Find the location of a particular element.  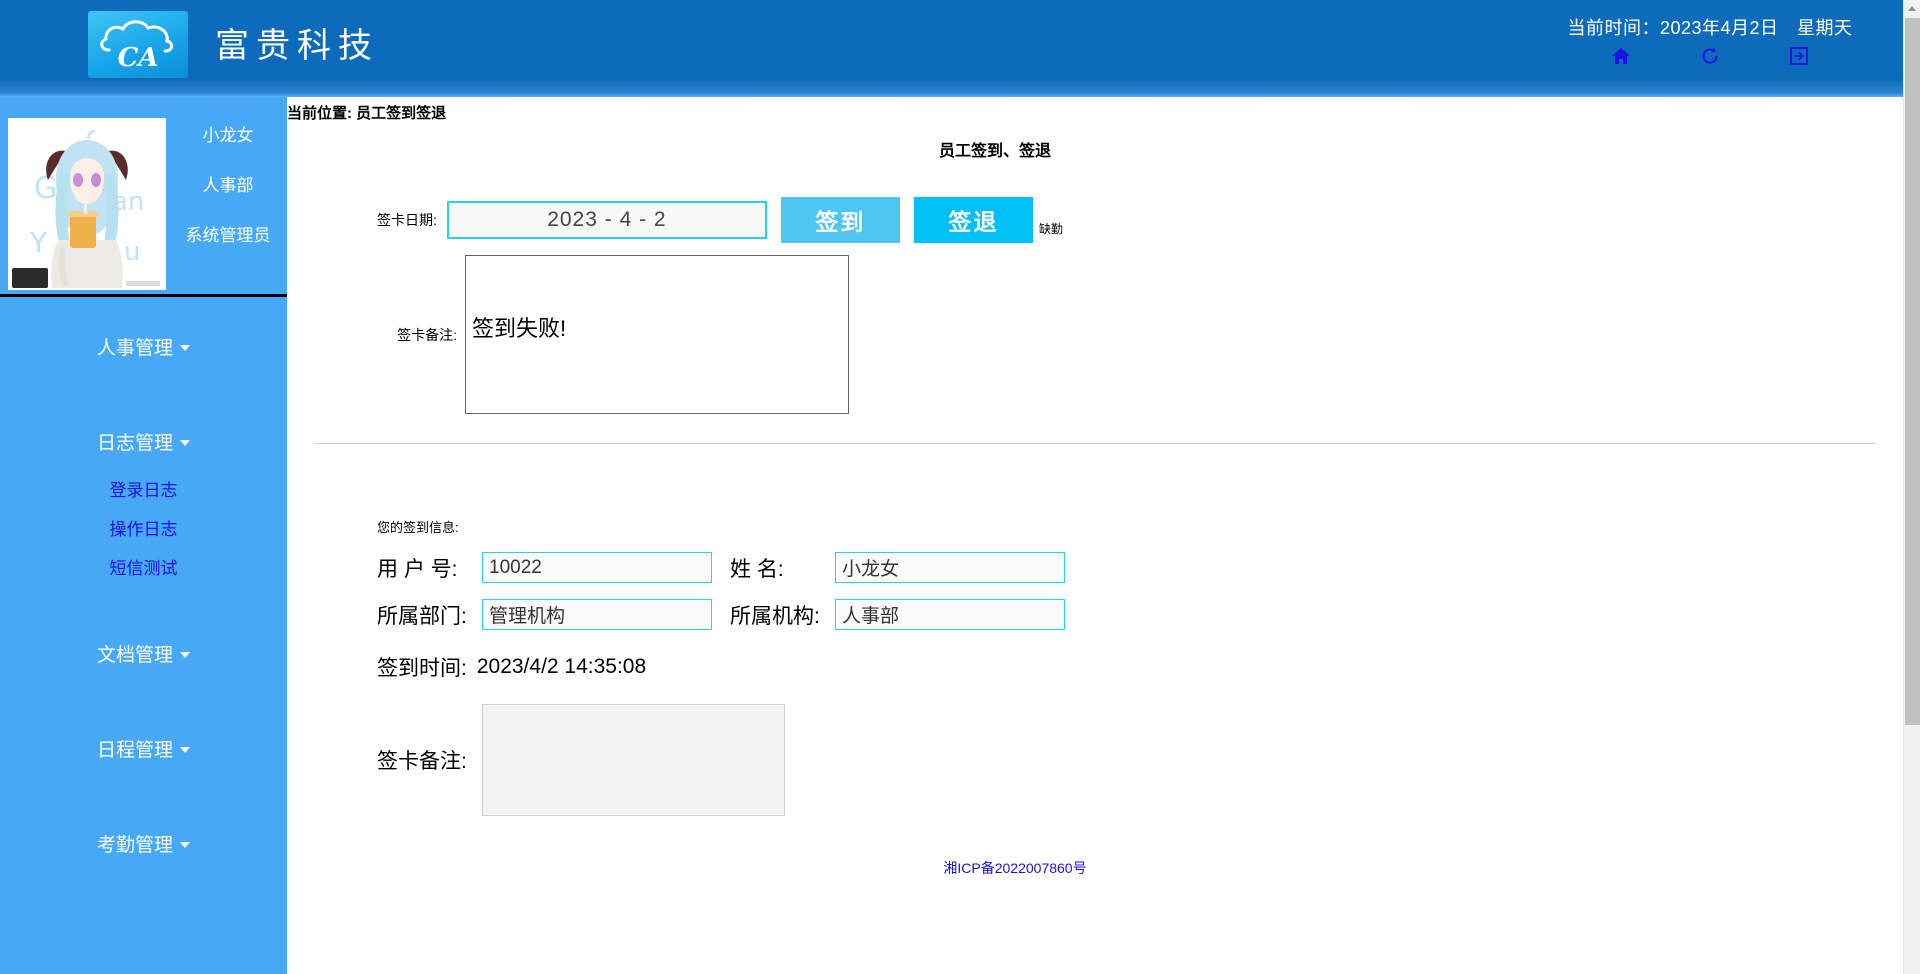

current-time-label: 当前时间：2023年4月2日 星期天 is located at coordinates (1710, 28).